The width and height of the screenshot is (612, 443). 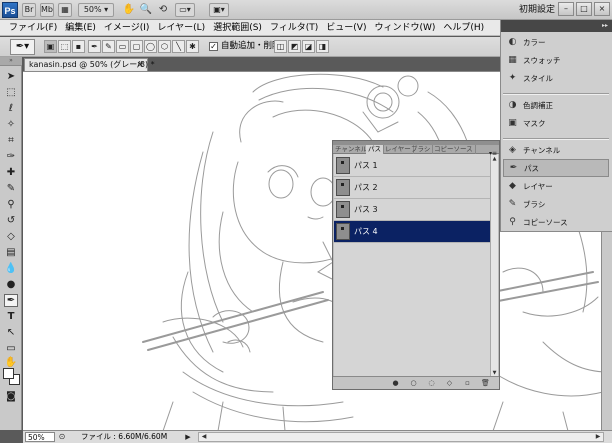 What do you see at coordinates (11, 188) in the screenshot?
I see `brush-tool-icon: ✎` at bounding box center [11, 188].